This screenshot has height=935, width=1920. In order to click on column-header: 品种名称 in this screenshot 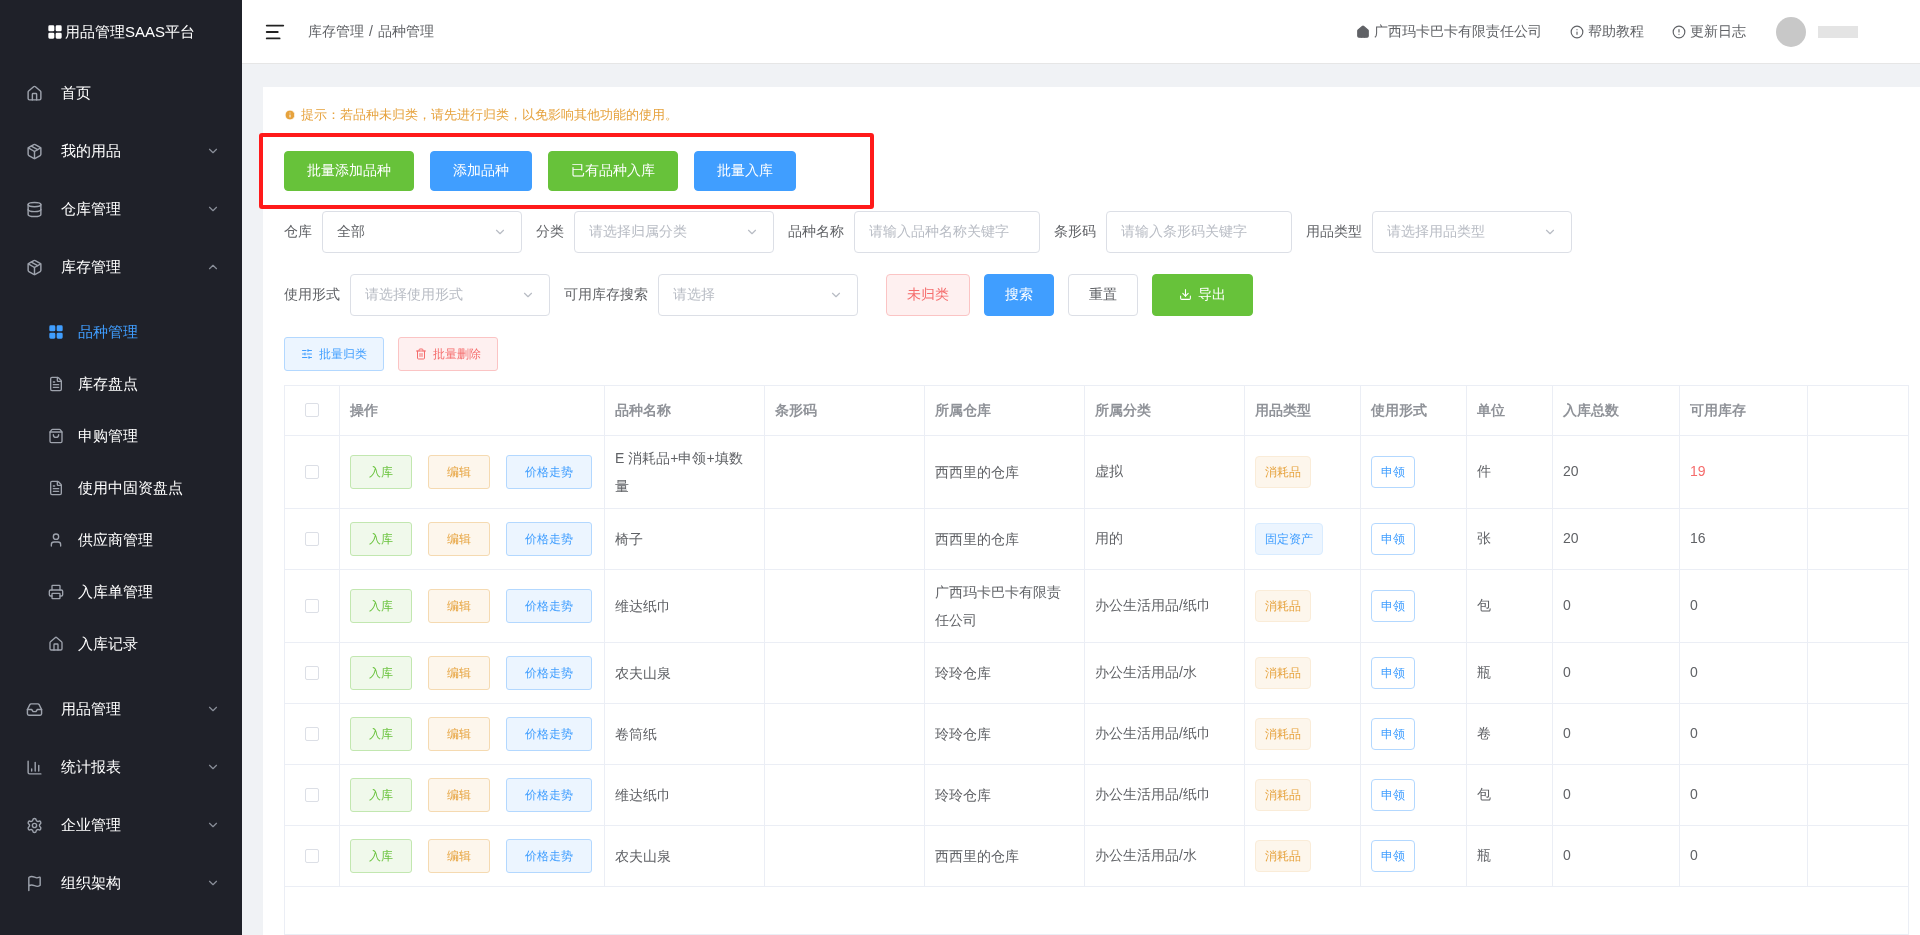, I will do `click(643, 410)`.